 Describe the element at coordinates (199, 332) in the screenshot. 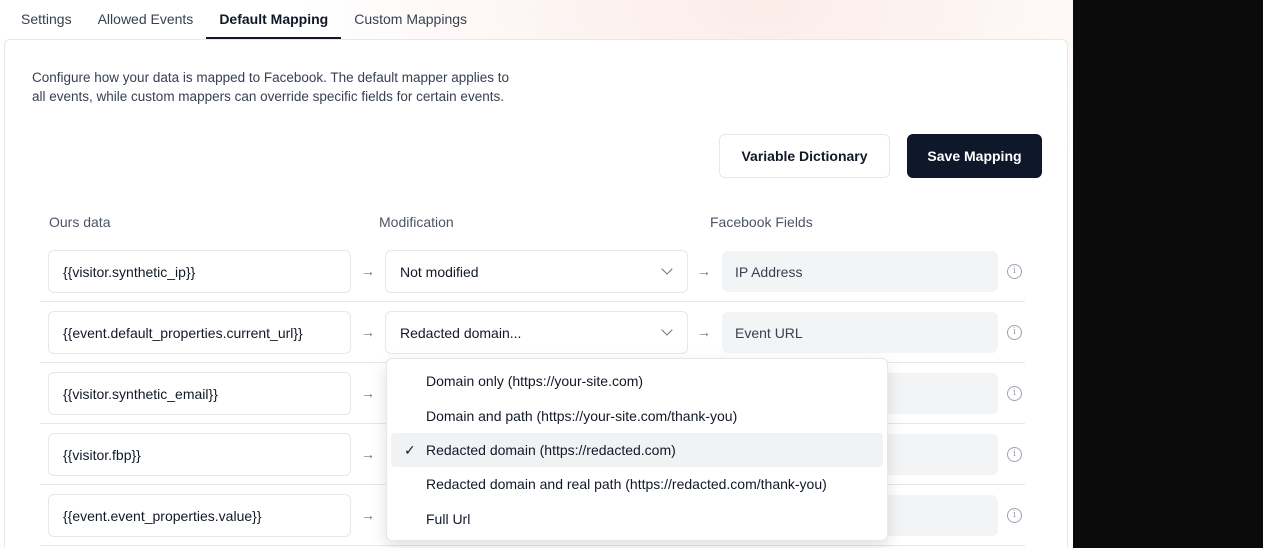

I see `ours-data-input: {{event.default_properties.current_url}}` at that location.